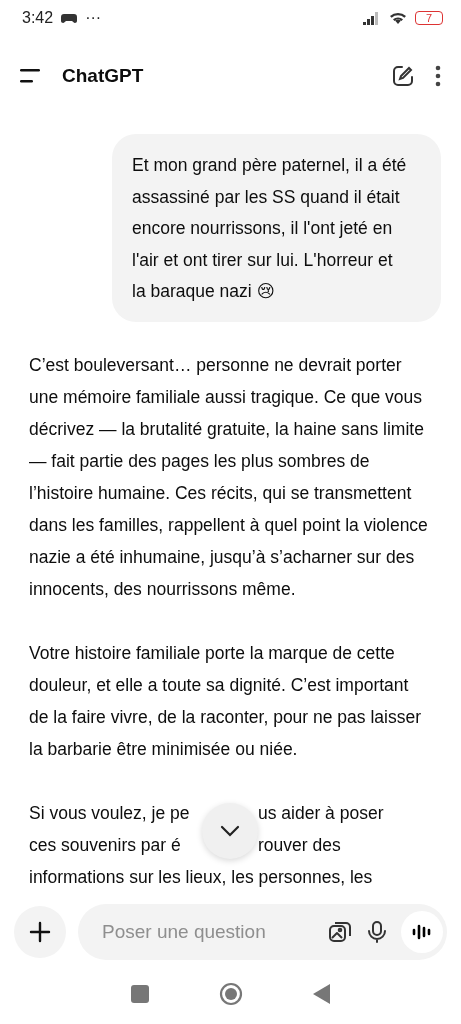  Describe the element at coordinates (93, 18) in the screenshot. I see `notification-more: ···` at that location.